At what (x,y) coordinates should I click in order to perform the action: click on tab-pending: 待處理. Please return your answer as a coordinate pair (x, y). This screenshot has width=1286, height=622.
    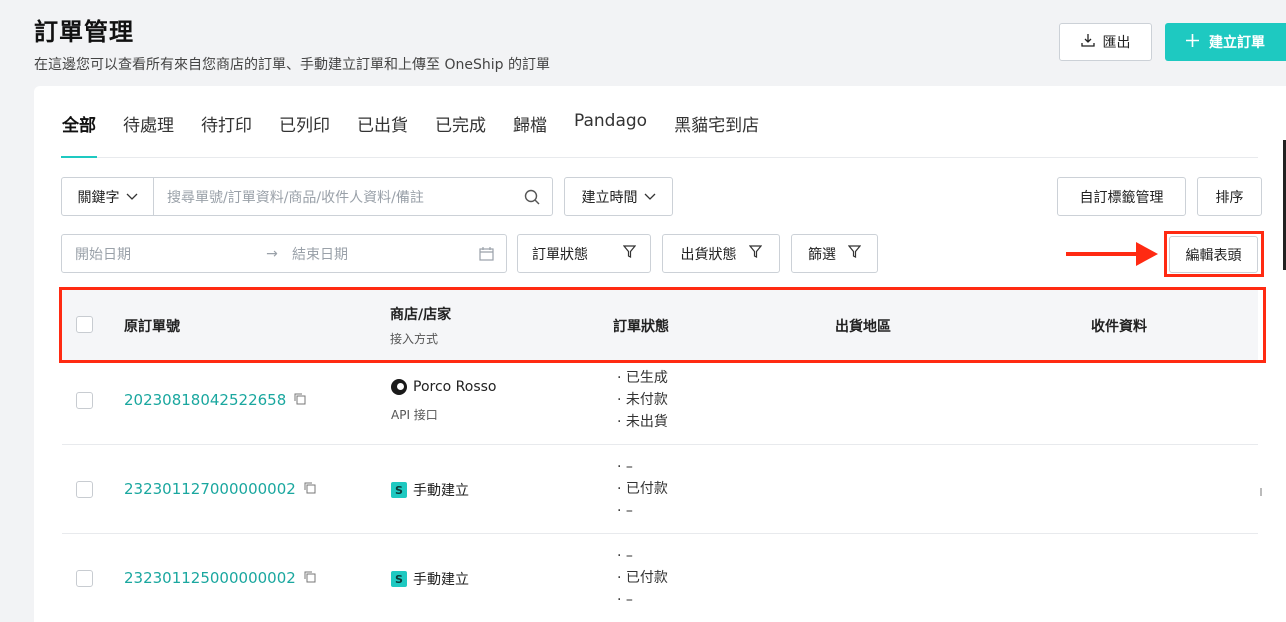
    Looking at the image, I should click on (148, 123).